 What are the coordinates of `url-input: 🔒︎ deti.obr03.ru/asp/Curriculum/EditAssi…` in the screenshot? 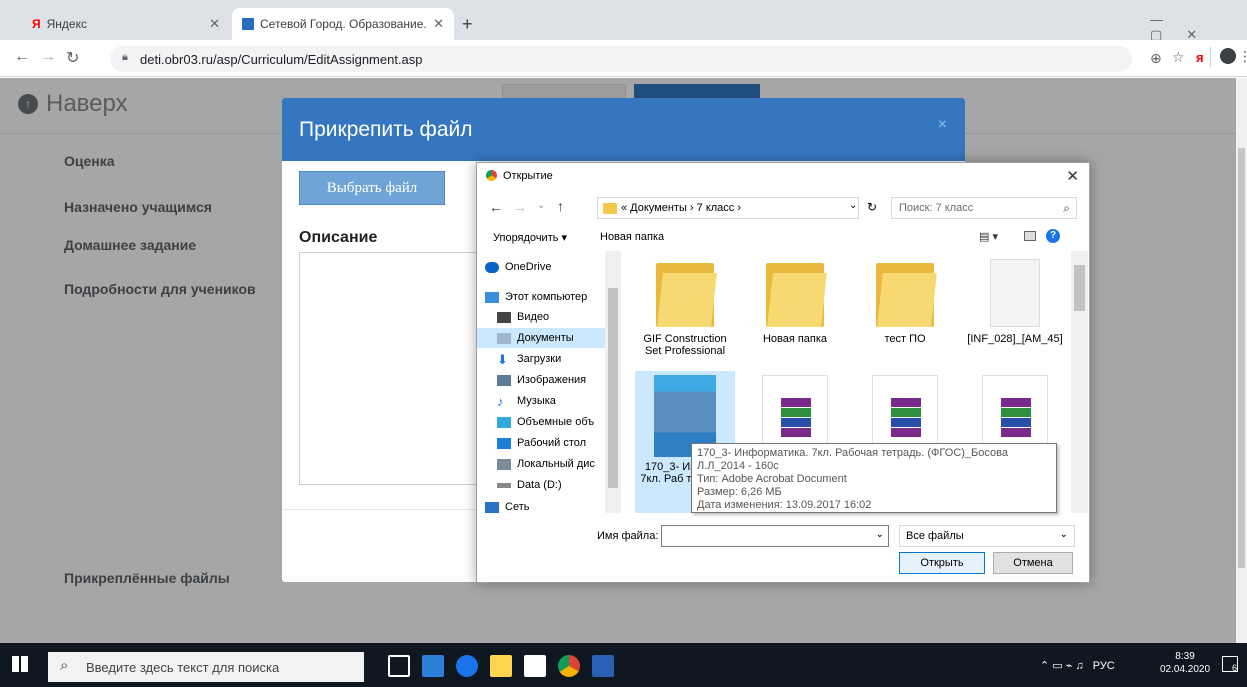 It's located at (621, 59).